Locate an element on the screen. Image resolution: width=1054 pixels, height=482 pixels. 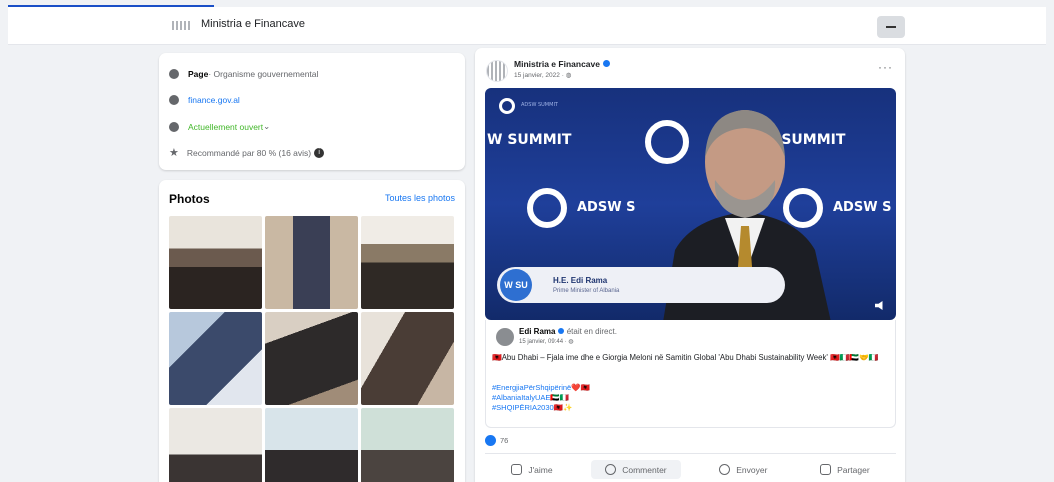
ministry-logo-icon is located at coordinates (182, 25).